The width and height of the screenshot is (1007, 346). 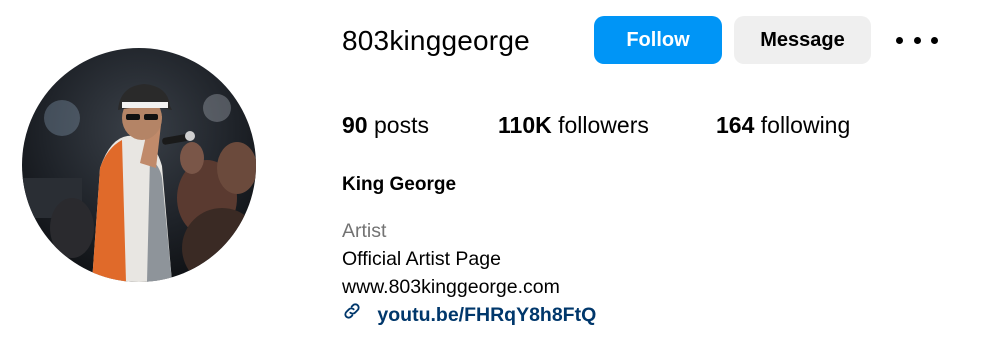 What do you see at coordinates (603, 125) in the screenshot?
I see `followers-label: followers` at bounding box center [603, 125].